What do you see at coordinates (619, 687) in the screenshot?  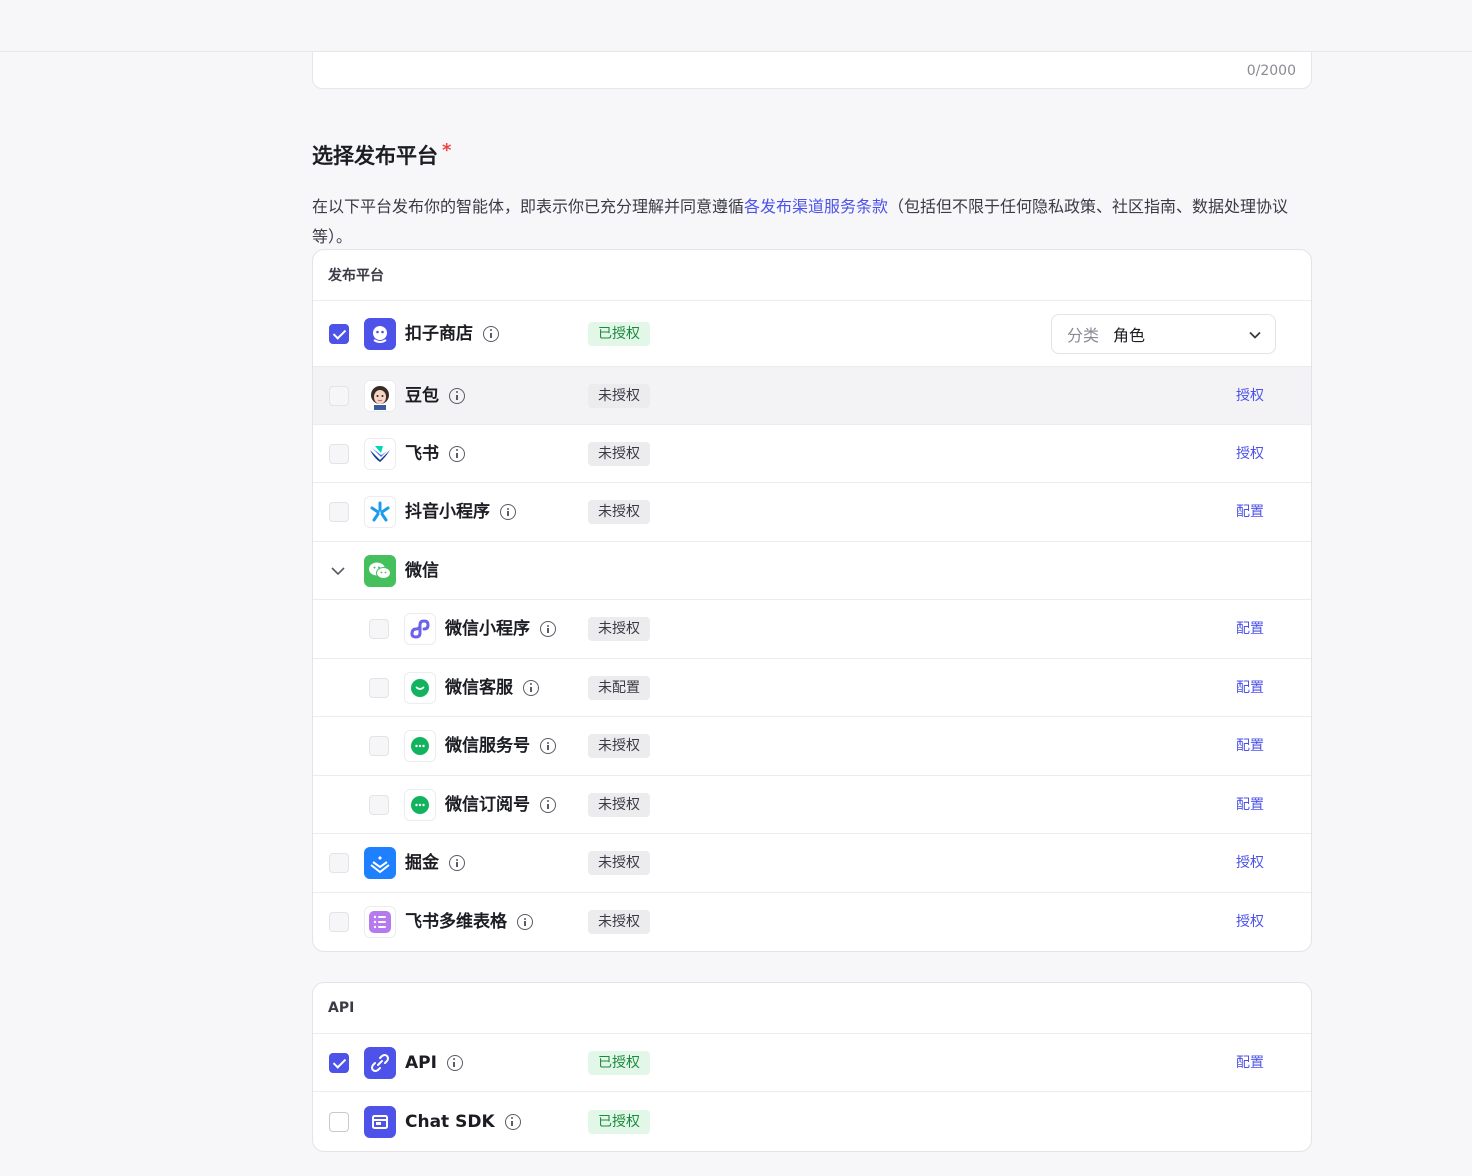 I see `status-badge: 未配置` at bounding box center [619, 687].